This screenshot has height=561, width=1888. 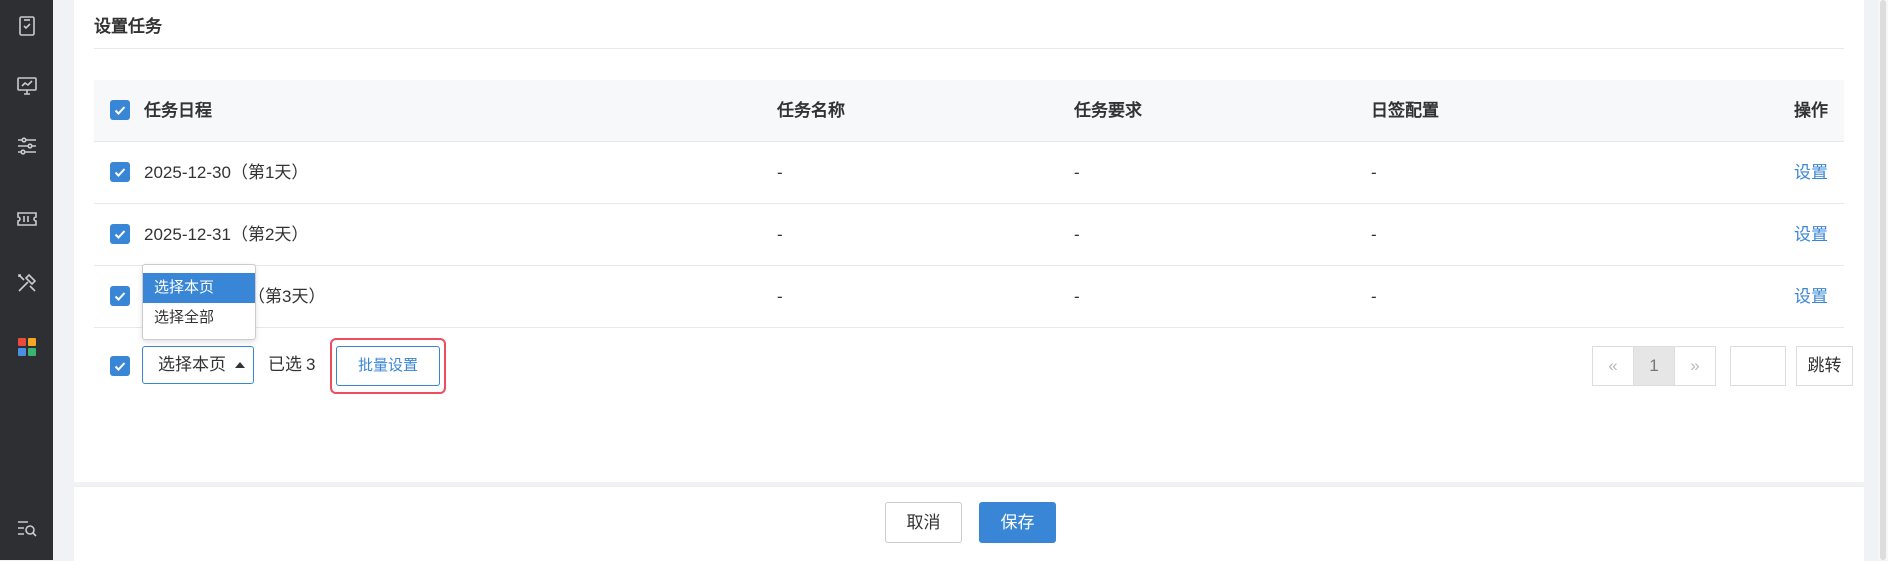 I want to click on header-sign: 日签配置, so click(x=1405, y=110).